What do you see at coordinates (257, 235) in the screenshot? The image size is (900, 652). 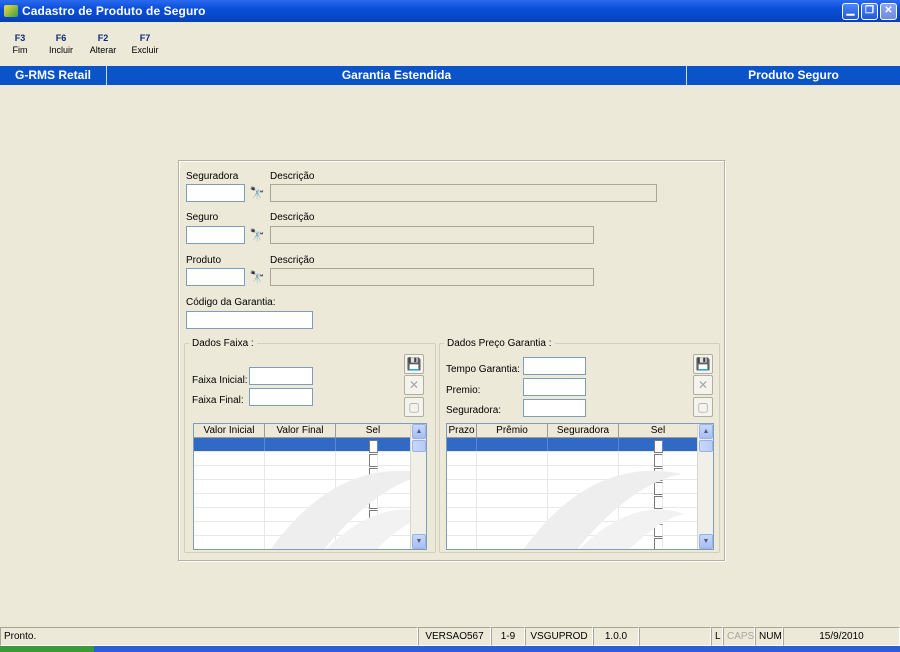 I see `seguro-search-icon: 🔭` at bounding box center [257, 235].